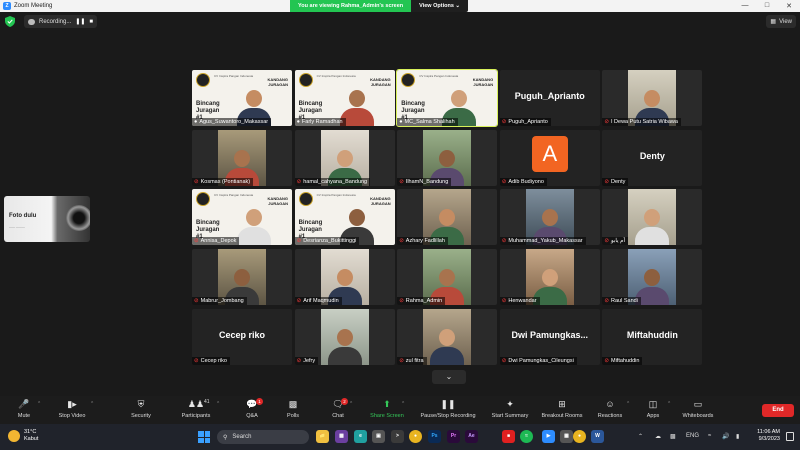 The width and height of the screenshot is (800, 450). I want to click on participant-name-bar: ⊘ Raul Sandi, so click(621, 301).